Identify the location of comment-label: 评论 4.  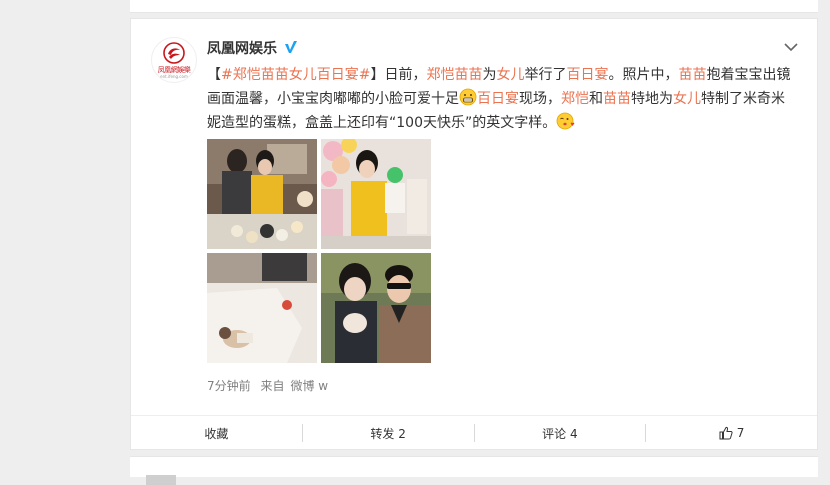
(560, 433).